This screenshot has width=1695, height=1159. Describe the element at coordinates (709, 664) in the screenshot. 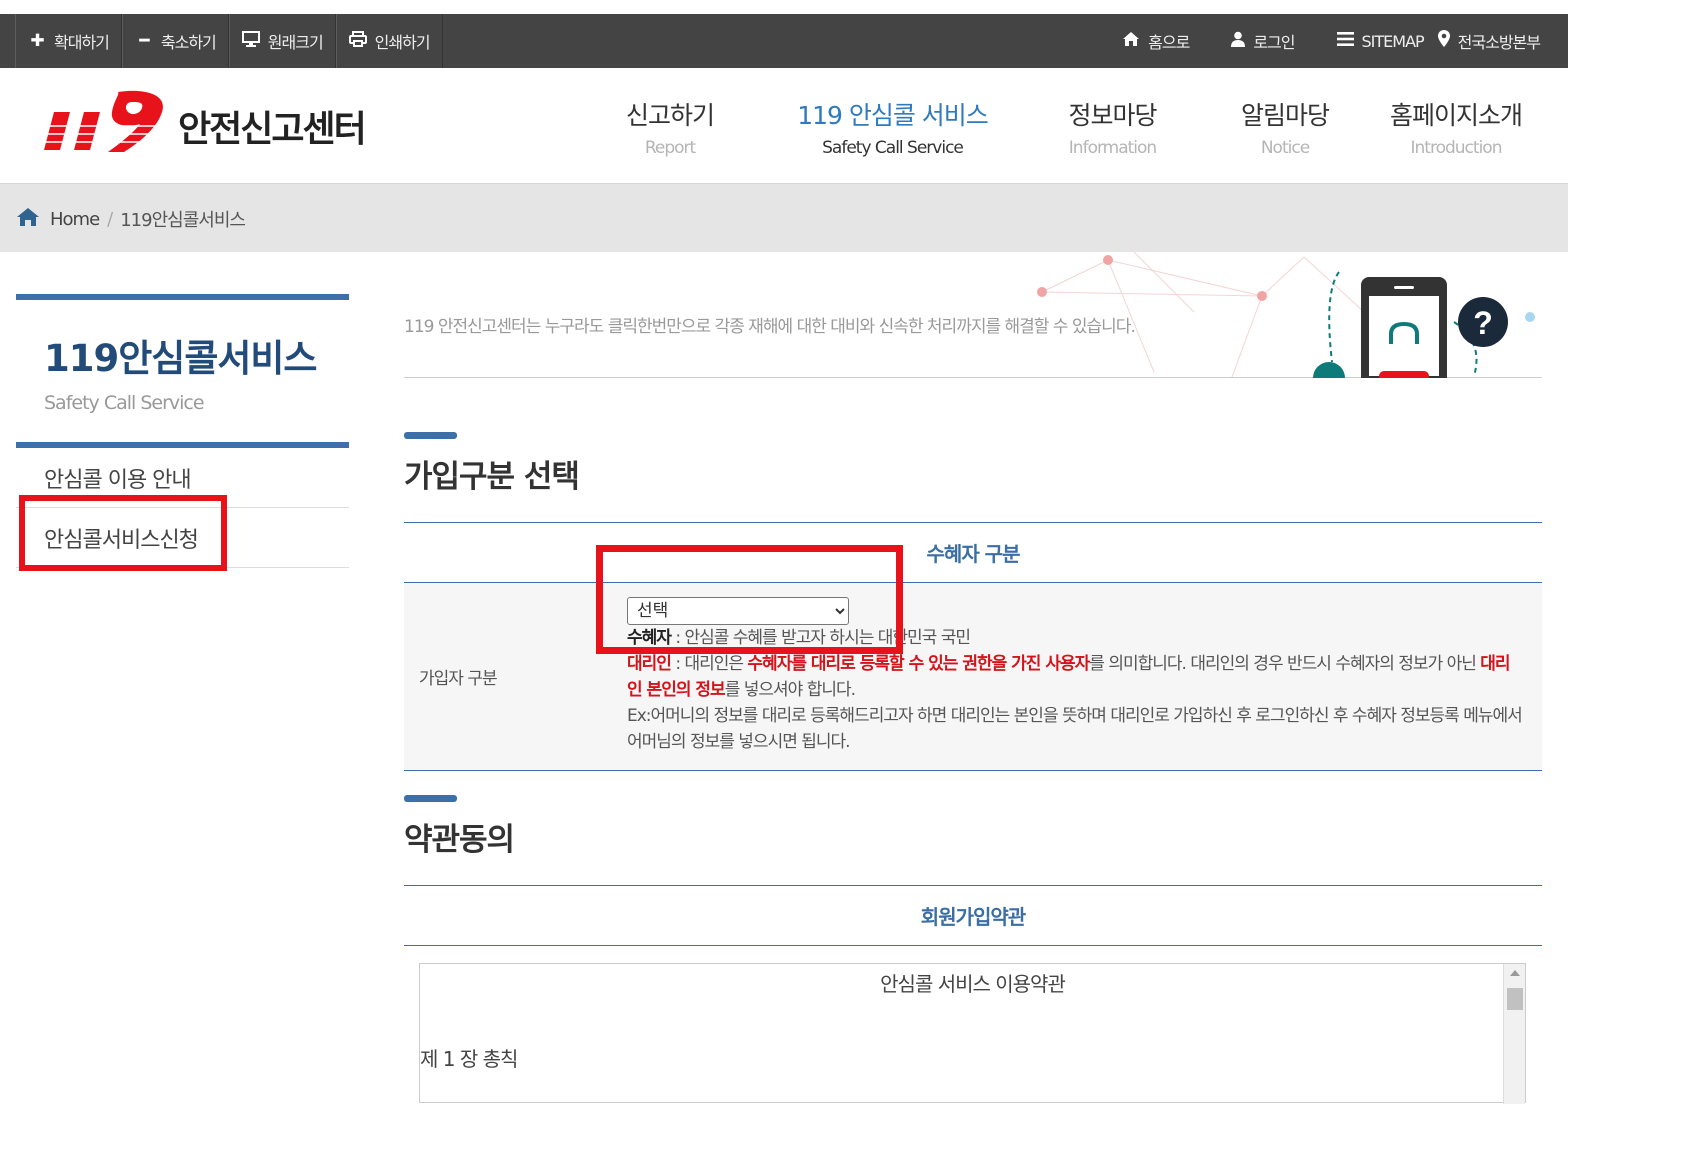

I see `agent-text-mid: : 대리인은` at that location.